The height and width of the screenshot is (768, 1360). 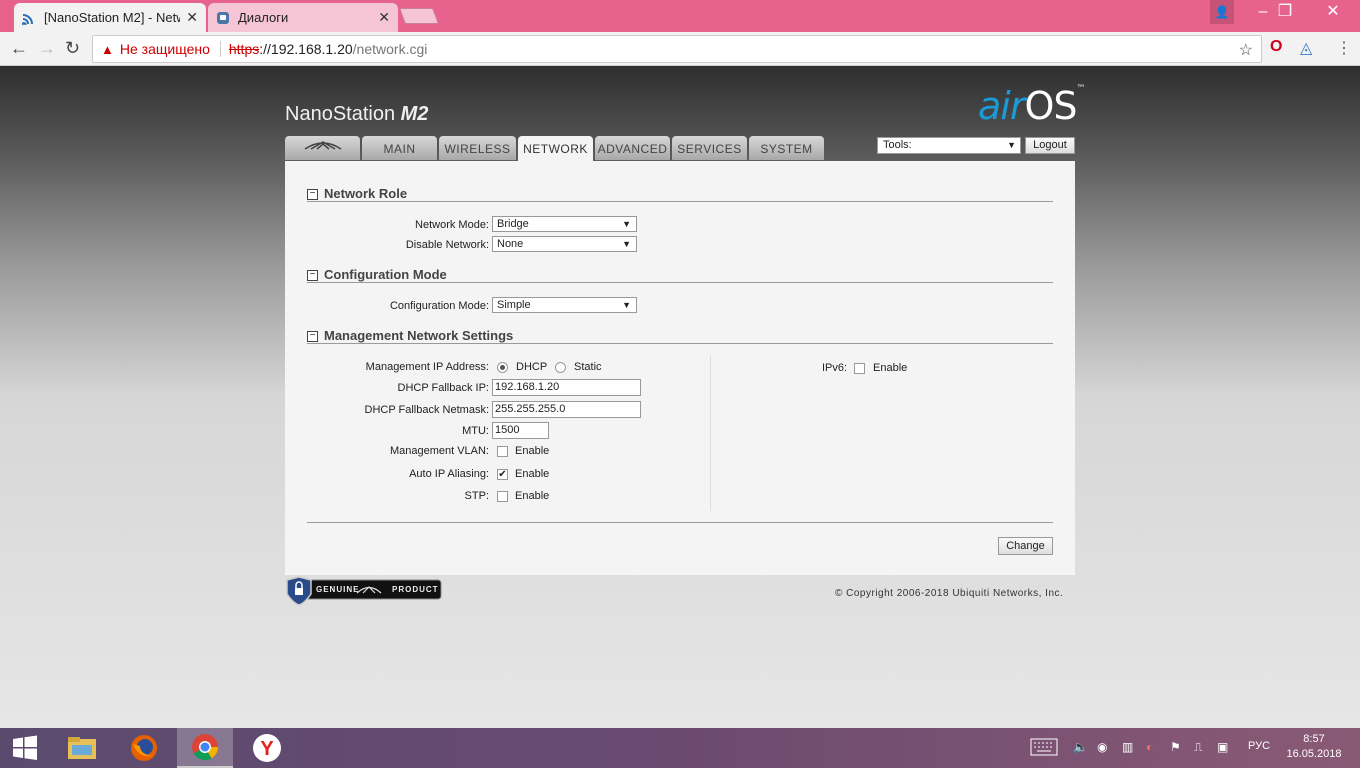 What do you see at coordinates (520, 430) in the screenshot?
I see `mtu-input: 1500` at bounding box center [520, 430].